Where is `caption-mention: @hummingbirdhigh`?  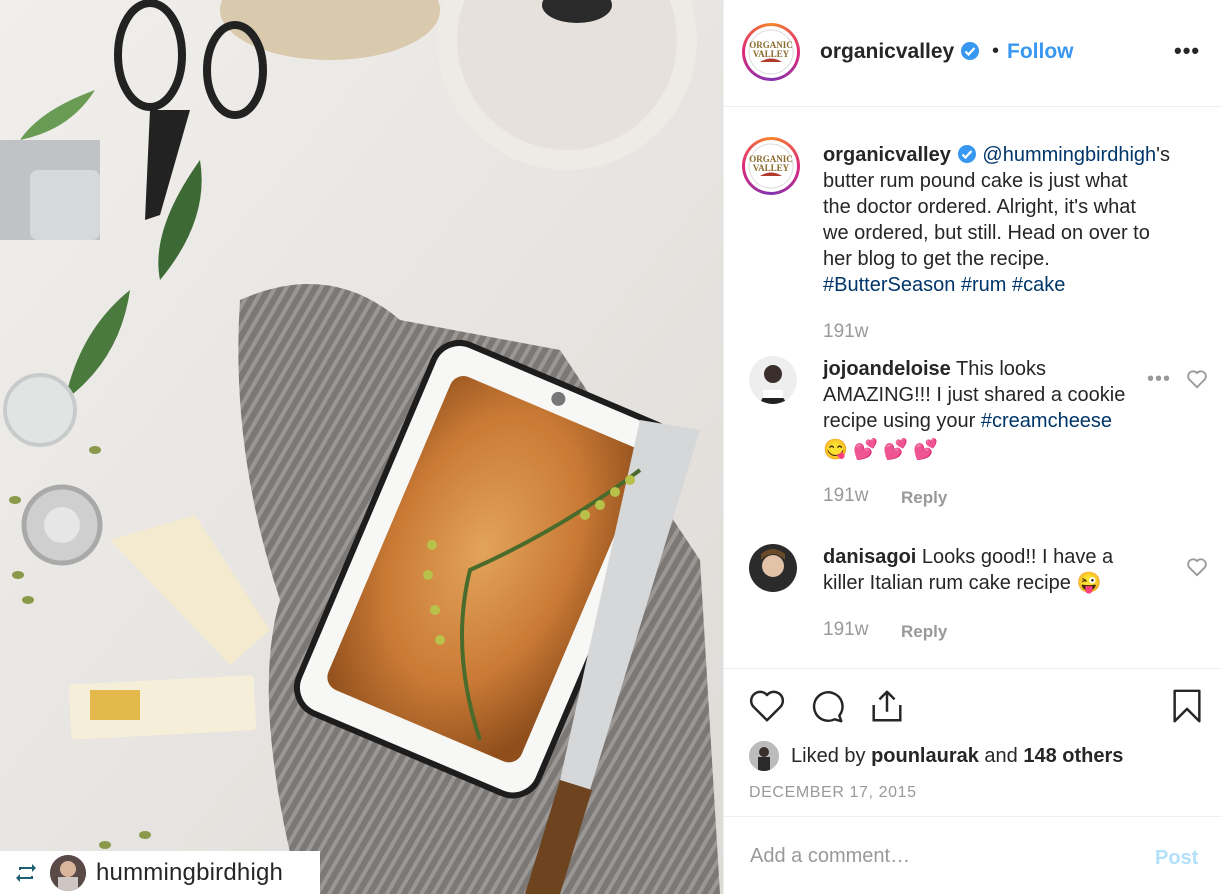
caption-mention: @hummingbirdhigh is located at coordinates (1069, 155).